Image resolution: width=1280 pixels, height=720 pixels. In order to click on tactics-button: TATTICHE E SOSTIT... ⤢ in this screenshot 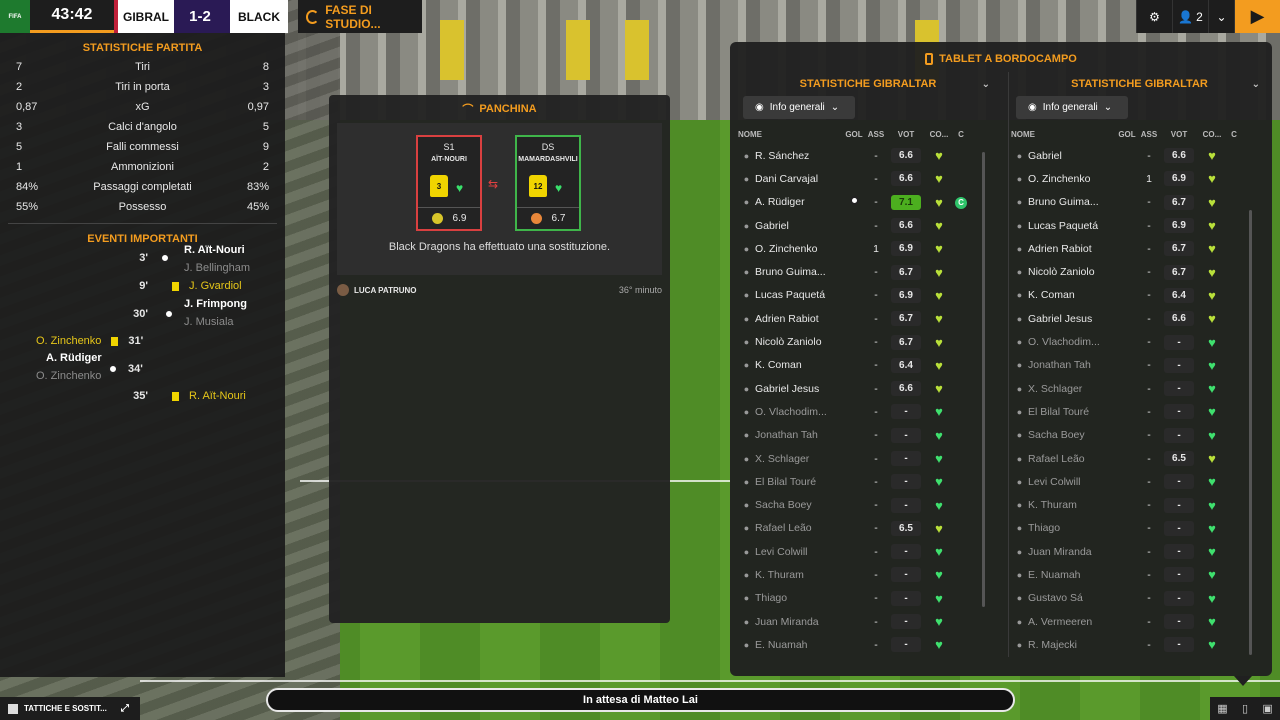, I will do `click(70, 708)`.